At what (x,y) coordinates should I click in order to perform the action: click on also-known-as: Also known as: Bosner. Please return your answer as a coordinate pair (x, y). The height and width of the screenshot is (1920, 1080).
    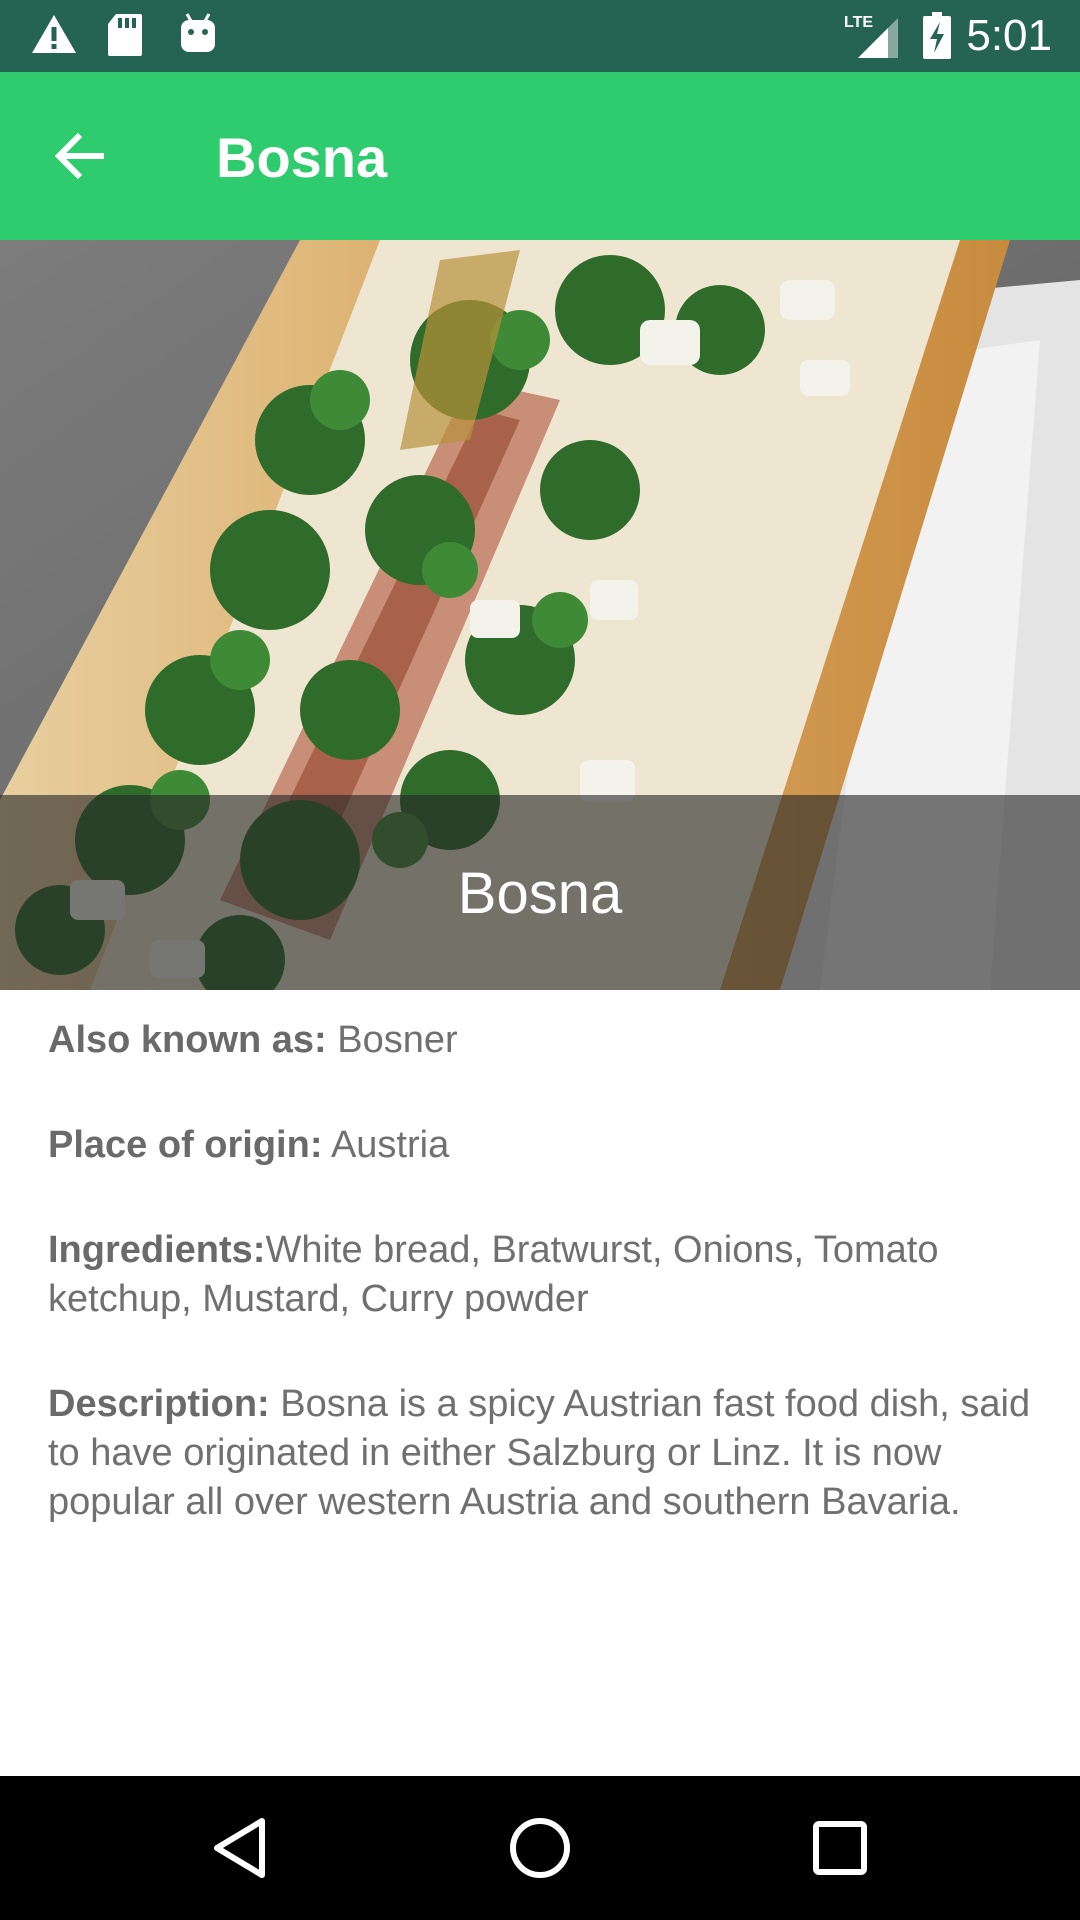
    Looking at the image, I should click on (543, 1040).